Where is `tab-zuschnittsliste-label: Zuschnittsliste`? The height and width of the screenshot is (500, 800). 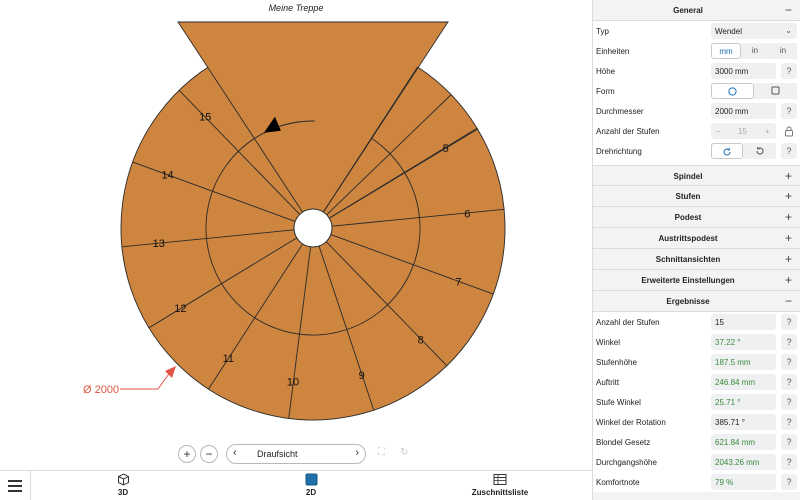
tab-zuschnittsliste-label: Zuschnittsliste is located at coordinates (500, 492).